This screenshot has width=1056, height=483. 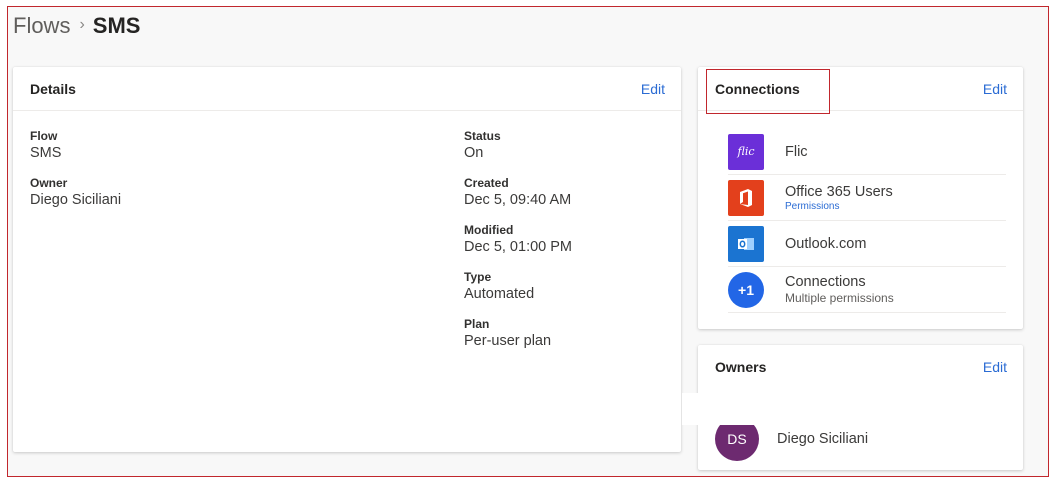 What do you see at coordinates (508, 341) in the screenshot?
I see `field-value: Per-user plan` at bounding box center [508, 341].